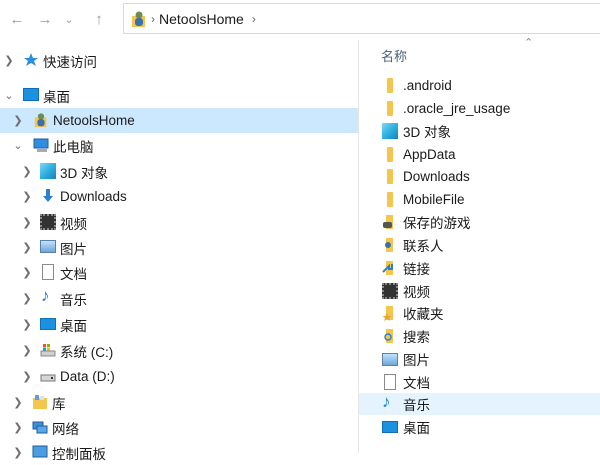 The width and height of the screenshot is (600, 465). What do you see at coordinates (73, 274) in the screenshot?
I see `nav-item-label: 文档` at bounding box center [73, 274].